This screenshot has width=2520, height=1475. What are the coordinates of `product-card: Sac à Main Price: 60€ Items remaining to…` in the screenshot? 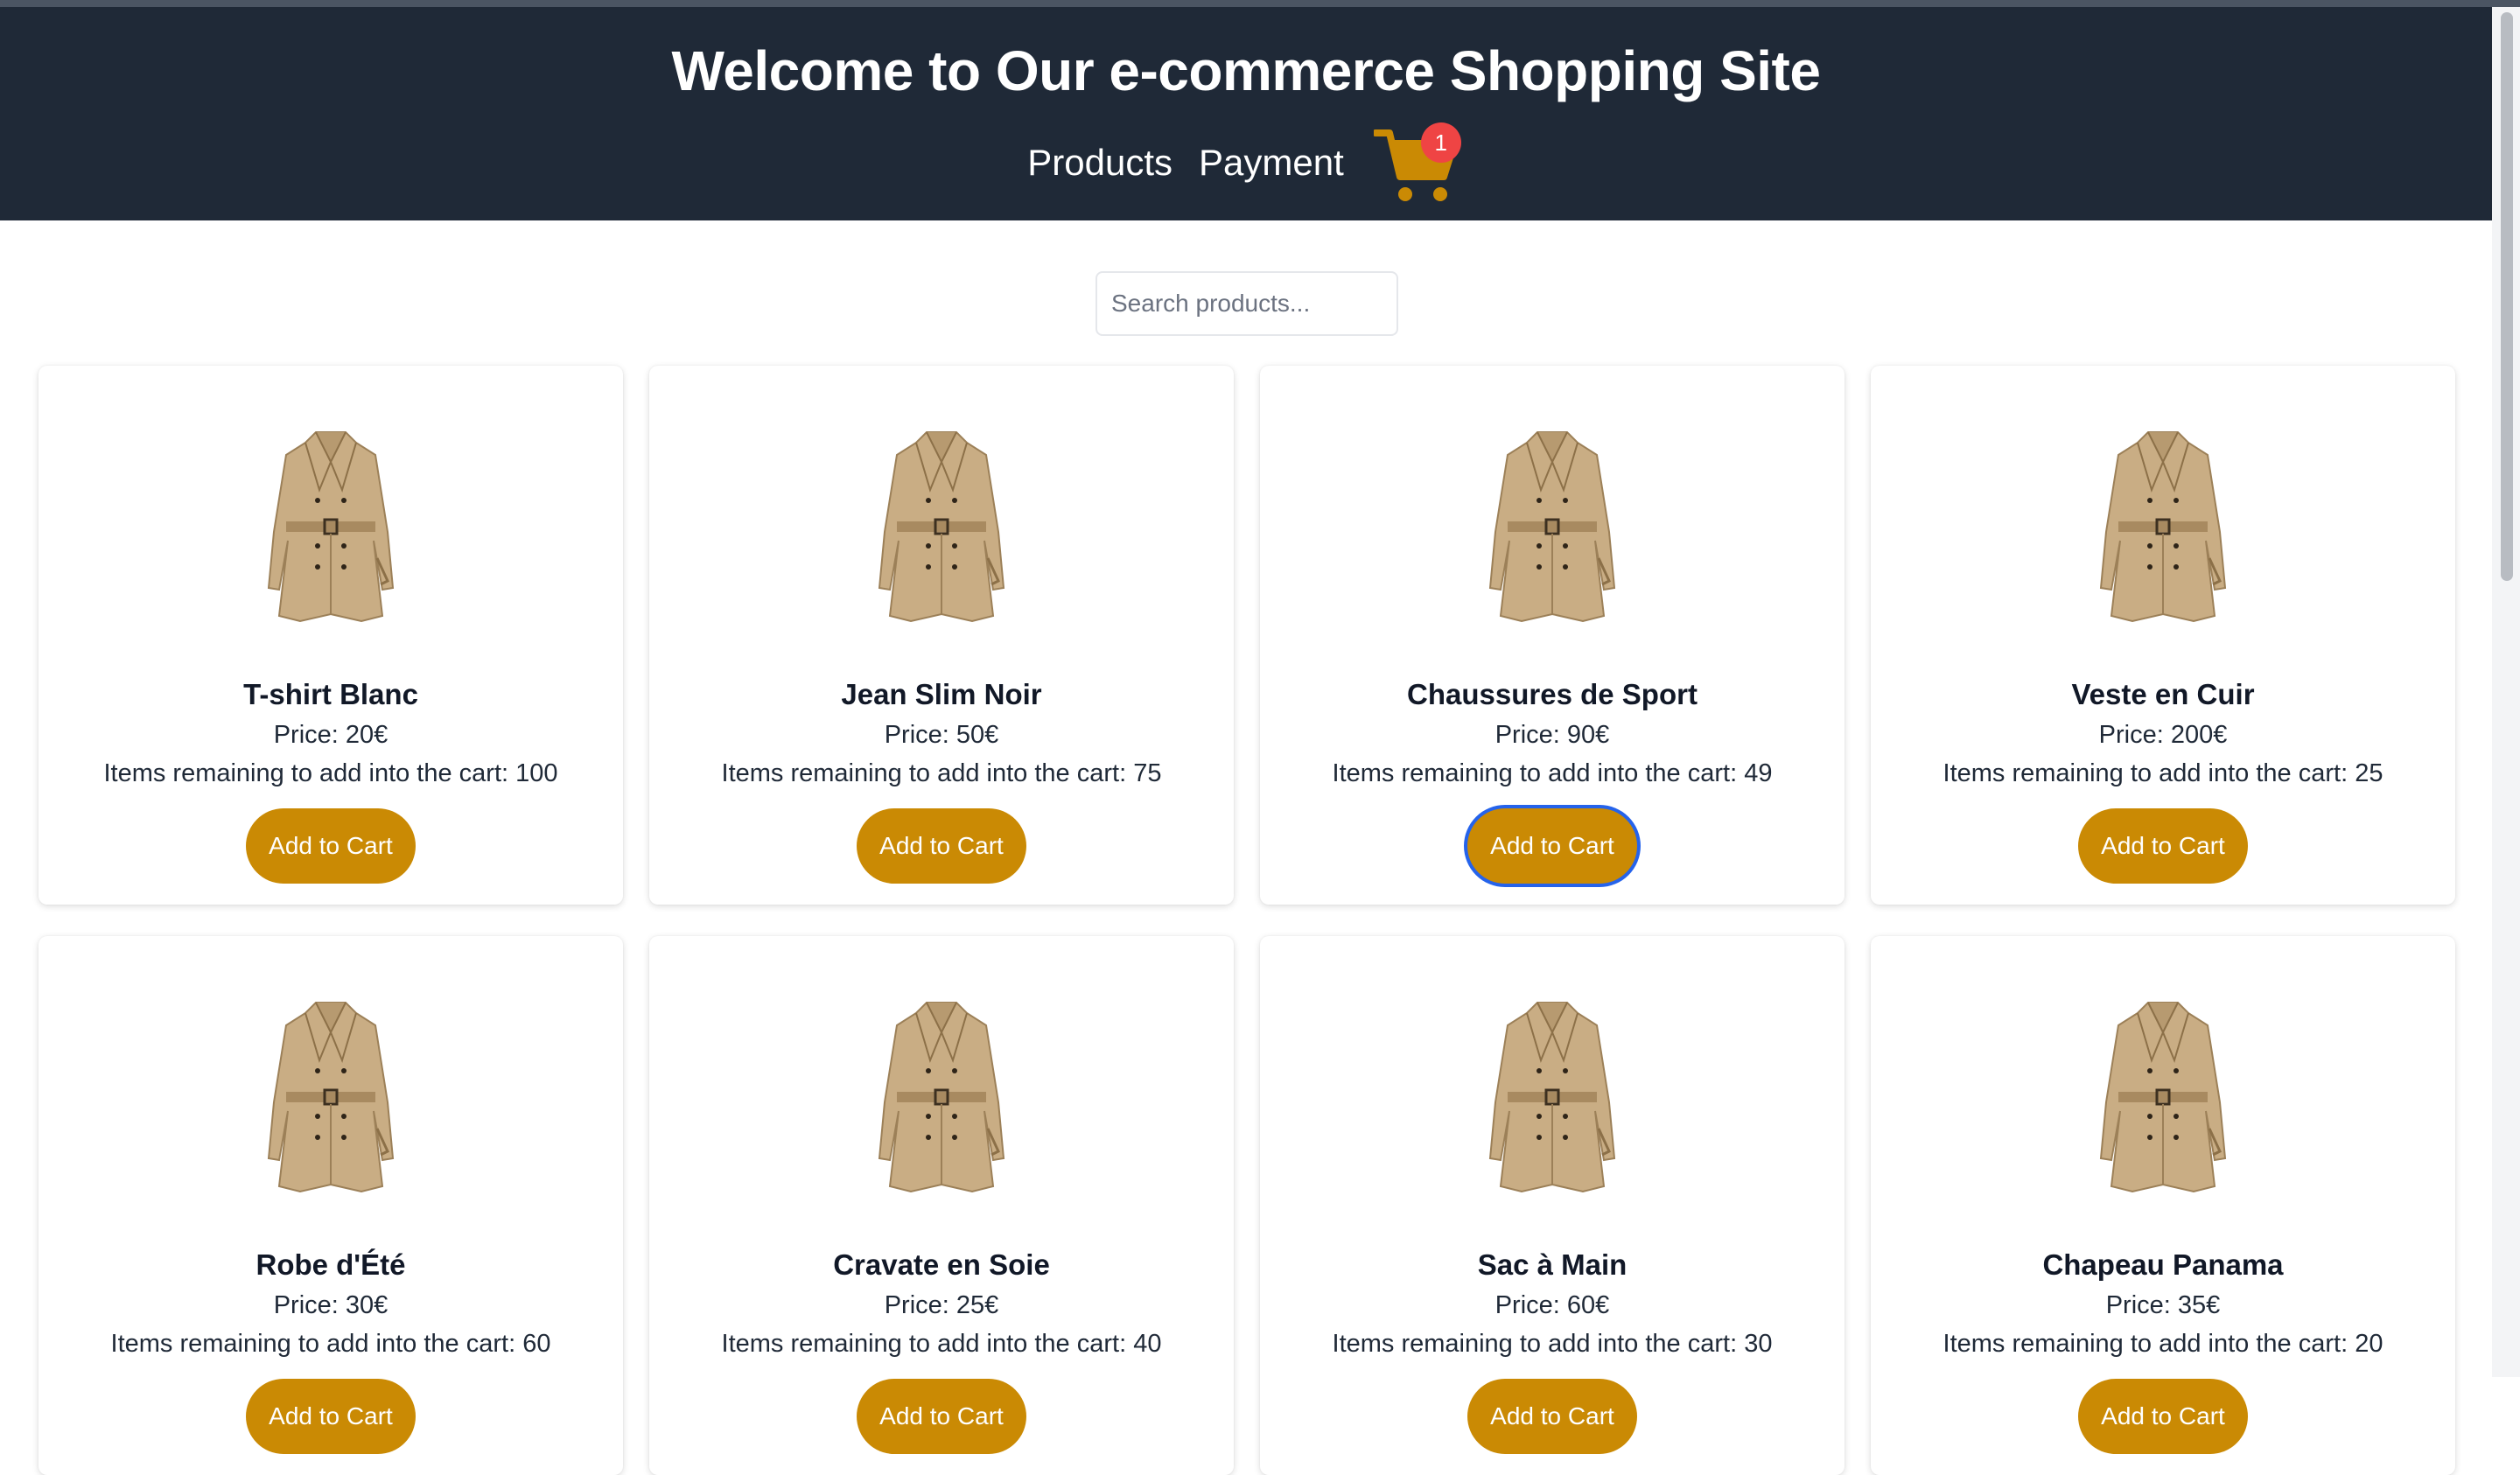 It's located at (1552, 1205).